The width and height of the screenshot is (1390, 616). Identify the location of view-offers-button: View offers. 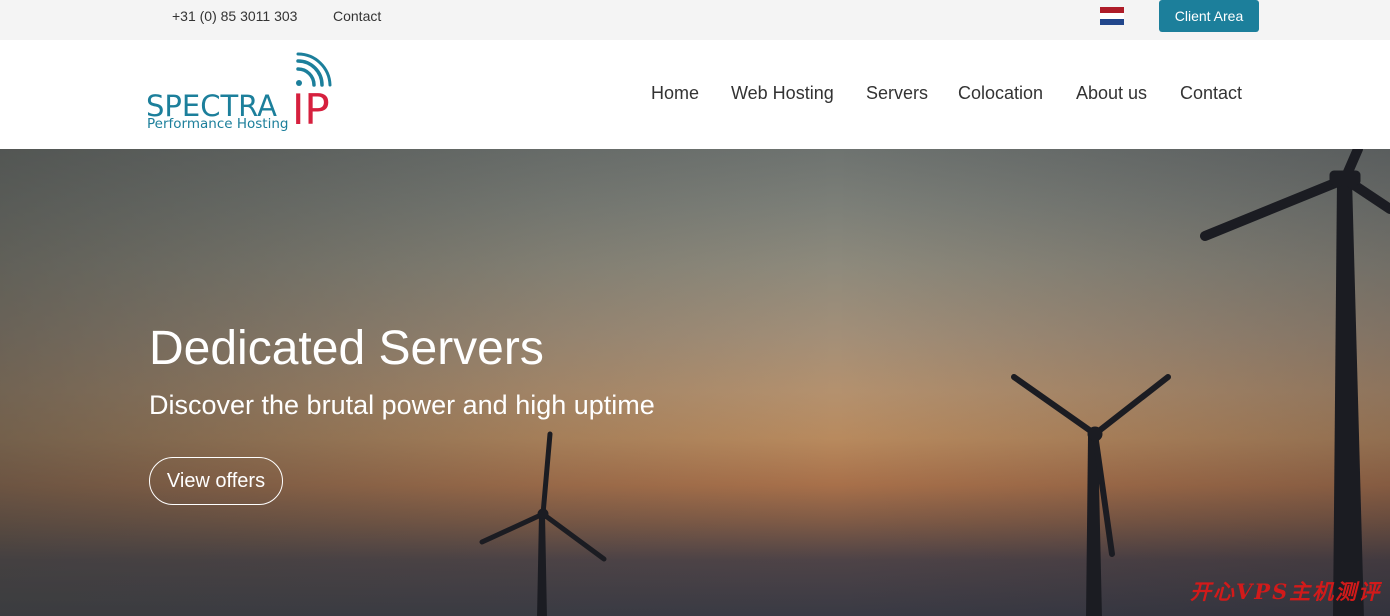
(216, 481).